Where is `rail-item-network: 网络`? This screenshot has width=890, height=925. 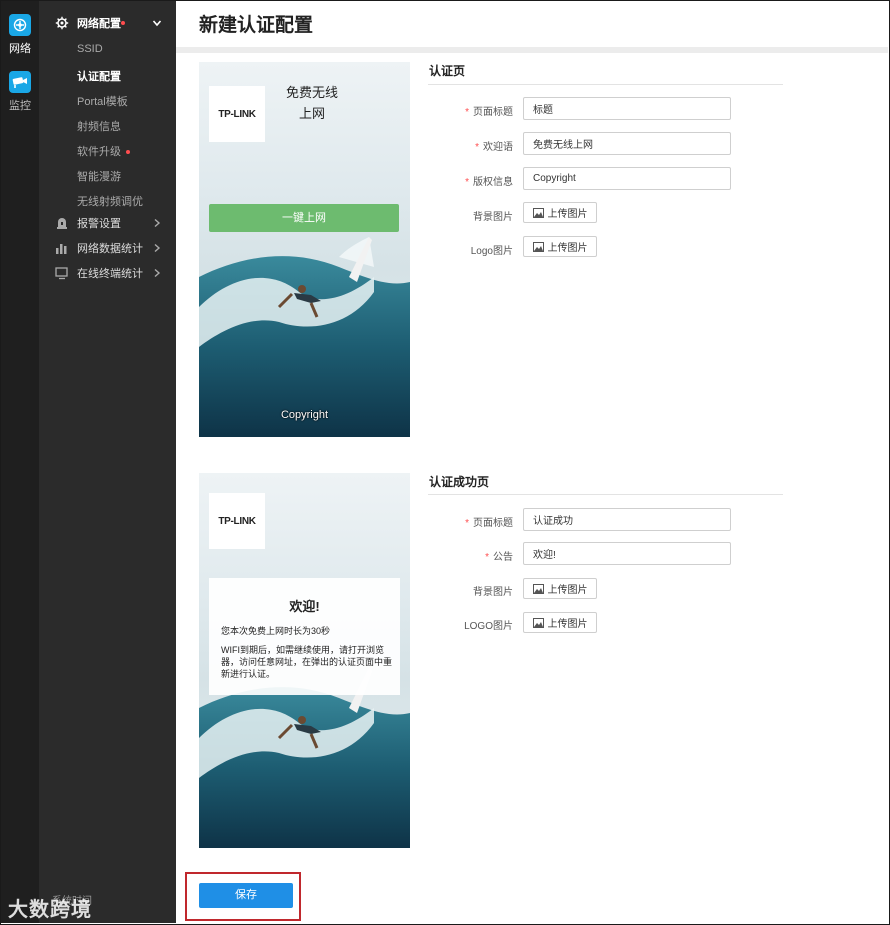 rail-item-network: 网络 is located at coordinates (20, 35).